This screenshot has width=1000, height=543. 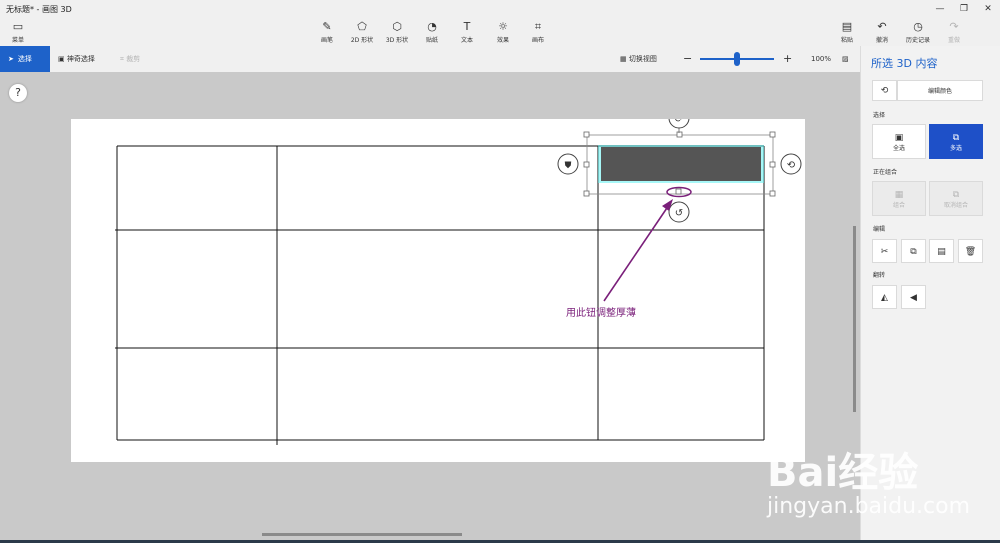 What do you see at coordinates (362, 534) in the screenshot?
I see `horizontal-scrollbar` at bounding box center [362, 534].